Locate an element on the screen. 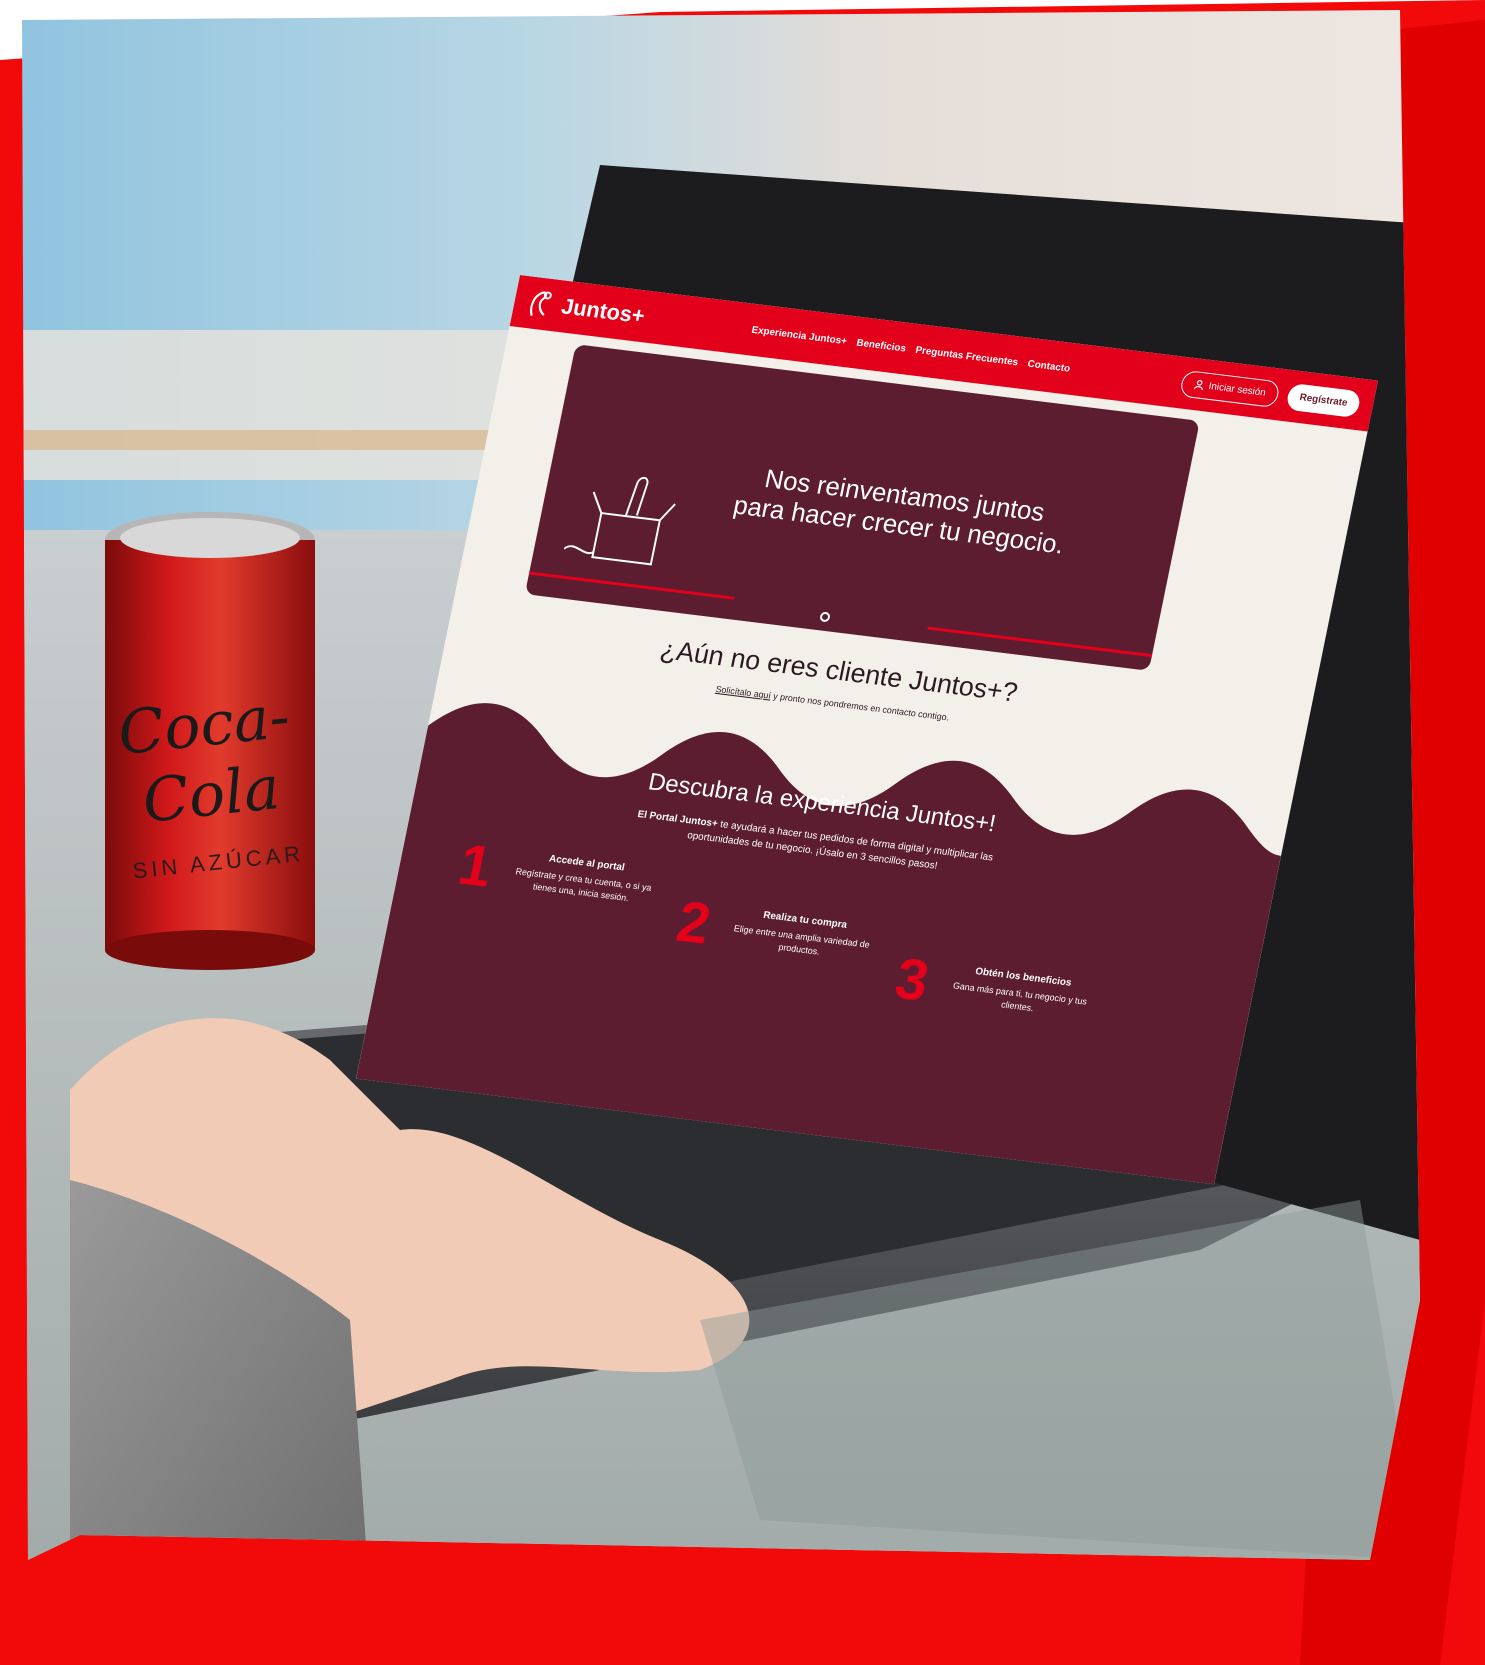 Image resolution: width=1485 pixels, height=1665 pixels. nav-actions: Iniciar sesión Regístrate is located at coordinates (1270, 393).